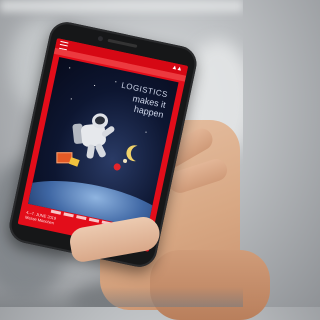  I want to click on brand-logo-icon: ▲▲, so click(176, 68).